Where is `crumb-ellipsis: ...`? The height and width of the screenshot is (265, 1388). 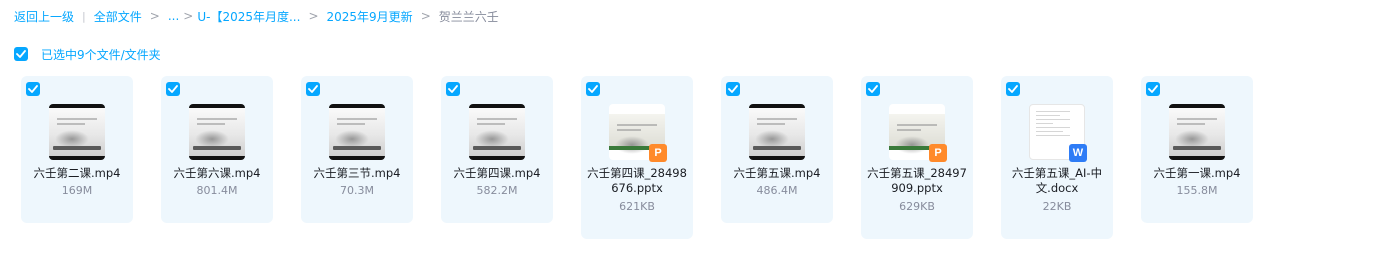
crumb-ellipsis: ... is located at coordinates (173, 16).